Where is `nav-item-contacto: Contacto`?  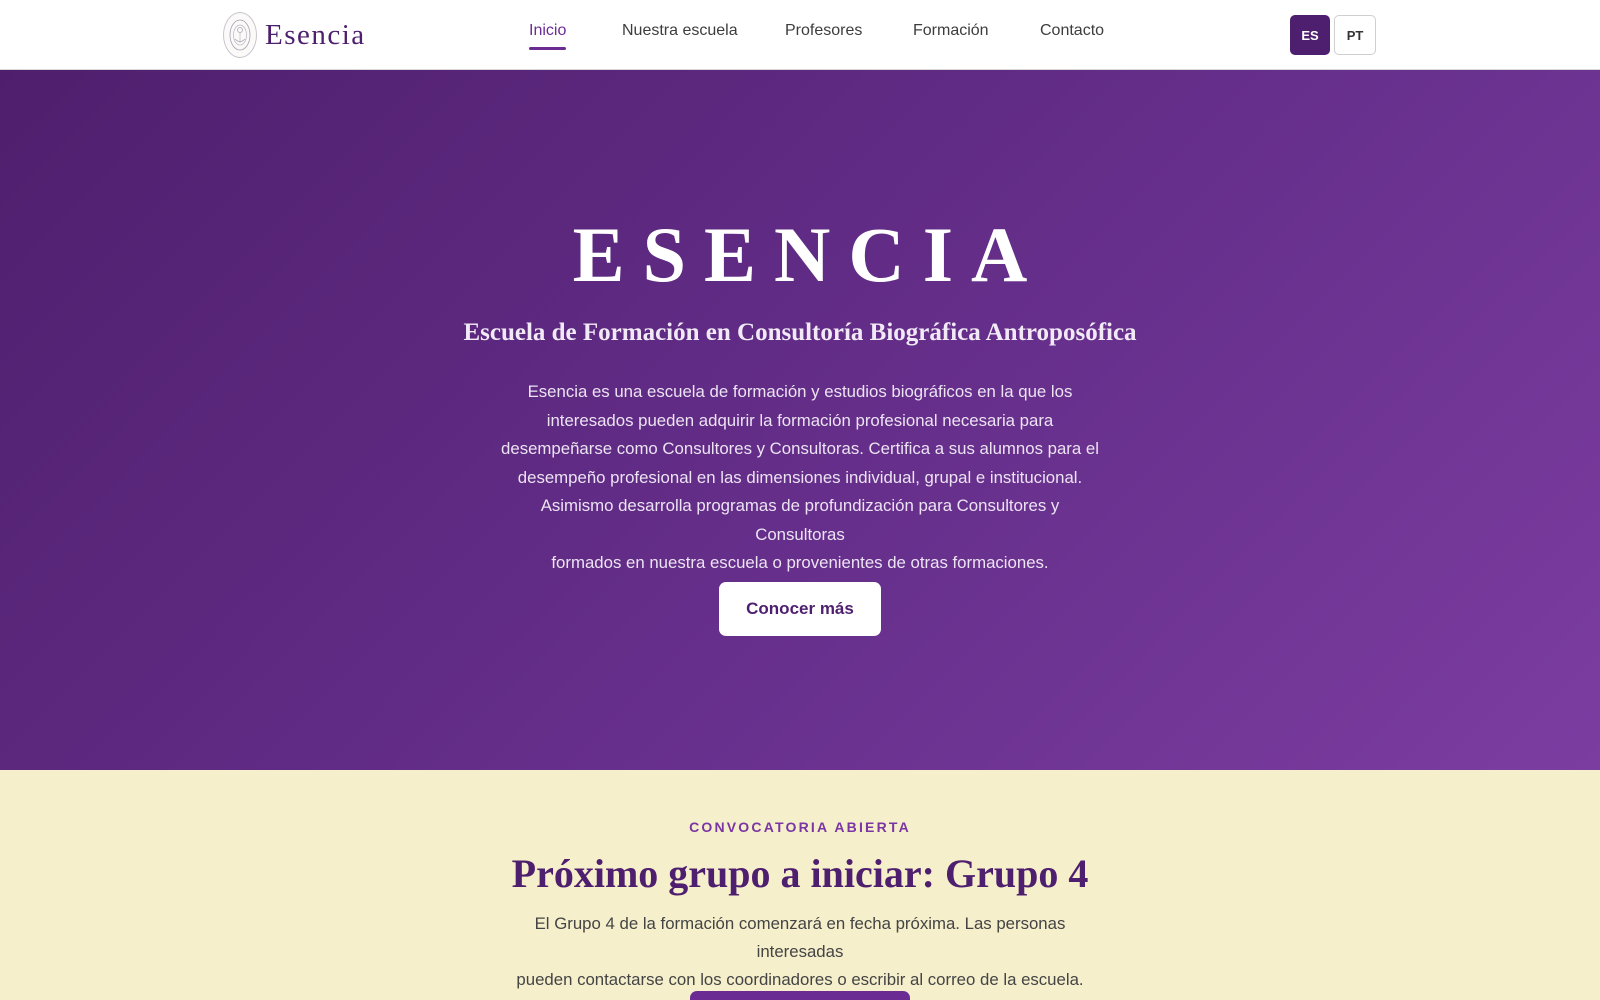
nav-item-contacto: Contacto is located at coordinates (1072, 31).